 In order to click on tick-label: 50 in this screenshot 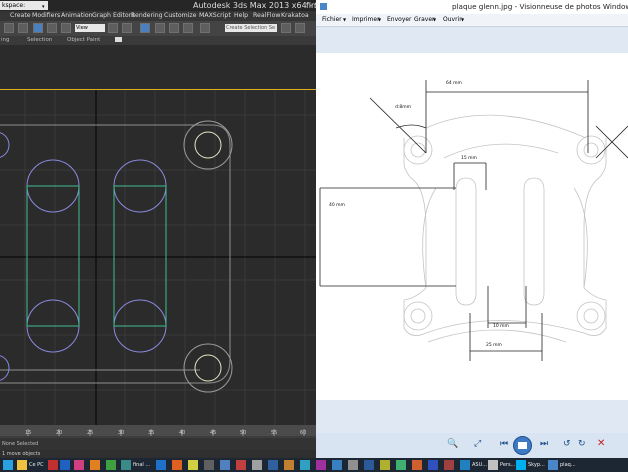, I will do `click(243, 433)`.